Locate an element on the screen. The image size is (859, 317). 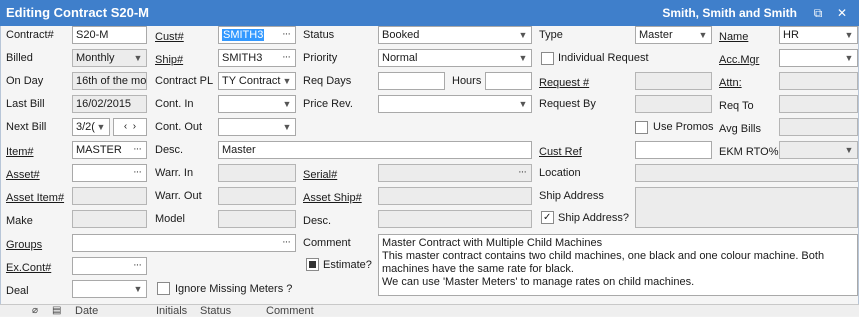
ex-contract-field: ··· is located at coordinates (109, 266).